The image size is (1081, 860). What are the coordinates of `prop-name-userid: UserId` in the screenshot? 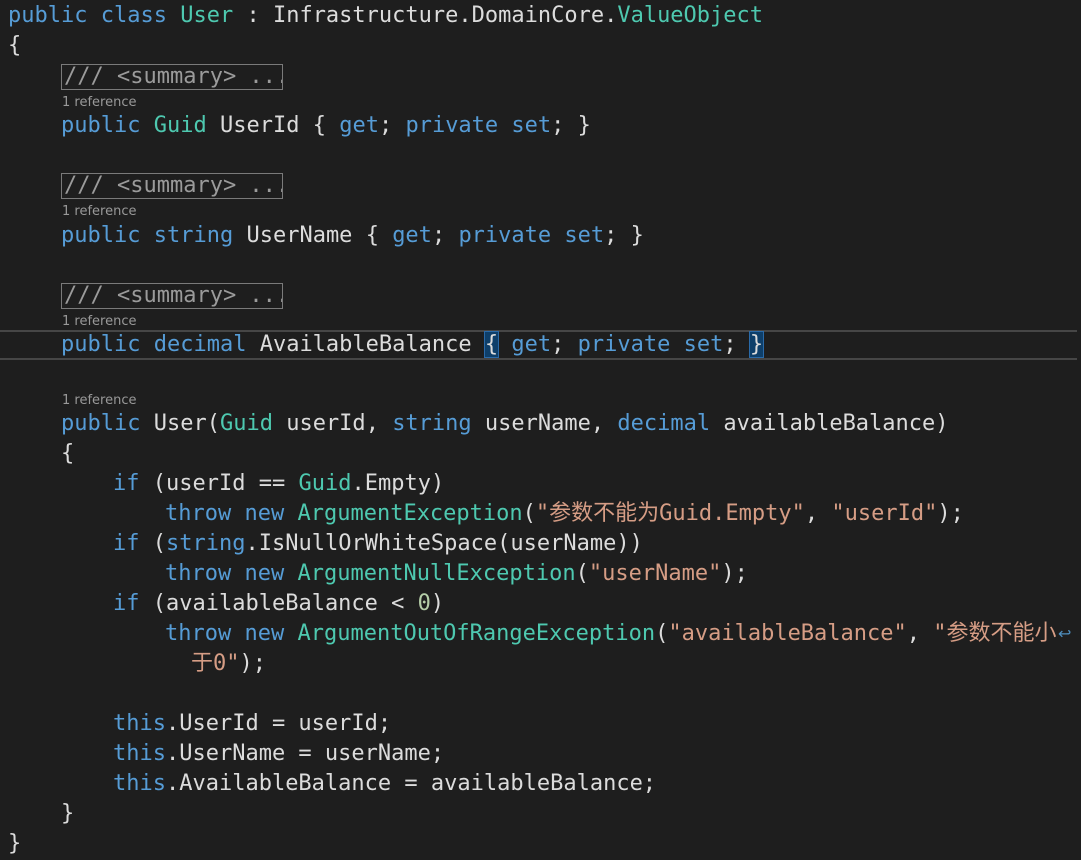 It's located at (259, 125).